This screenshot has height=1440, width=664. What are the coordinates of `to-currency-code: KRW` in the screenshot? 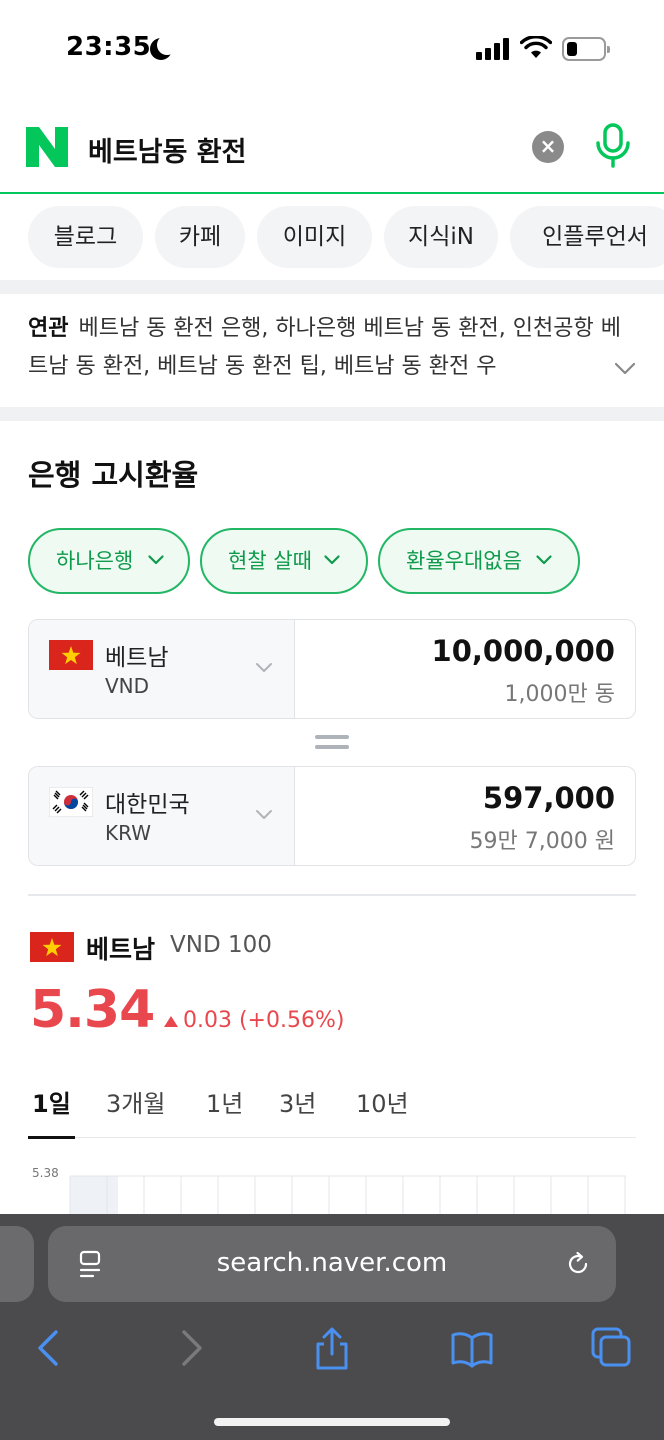 It's located at (128, 833).